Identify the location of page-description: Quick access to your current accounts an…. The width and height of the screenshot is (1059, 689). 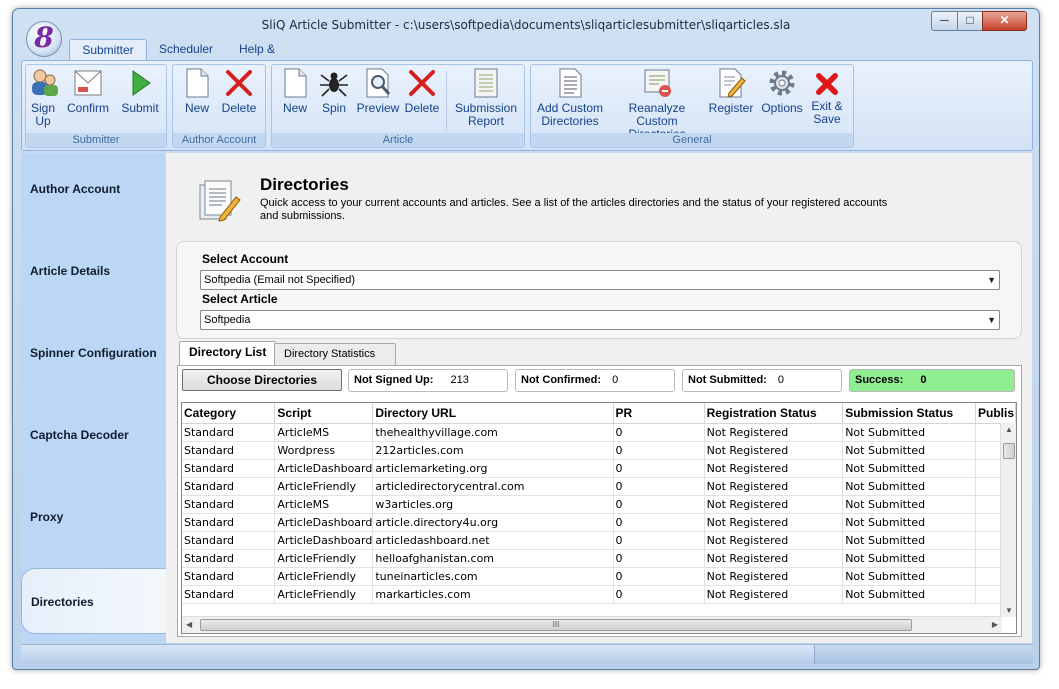
(574, 209).